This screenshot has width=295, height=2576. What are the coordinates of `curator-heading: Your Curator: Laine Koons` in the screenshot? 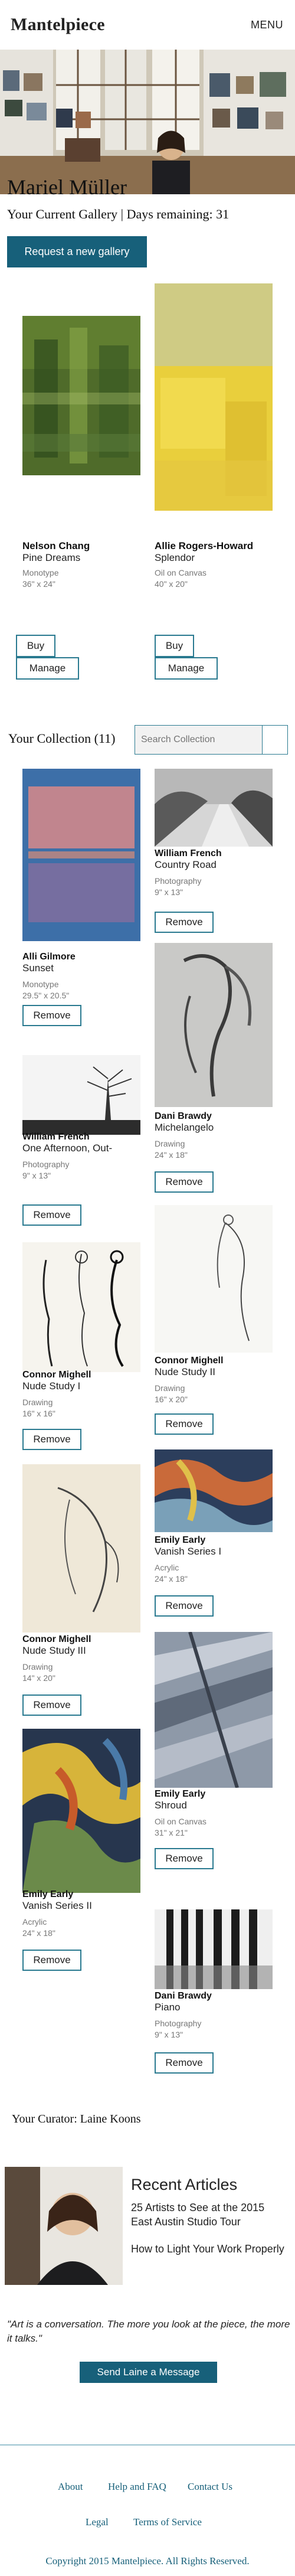 It's located at (76, 2119).